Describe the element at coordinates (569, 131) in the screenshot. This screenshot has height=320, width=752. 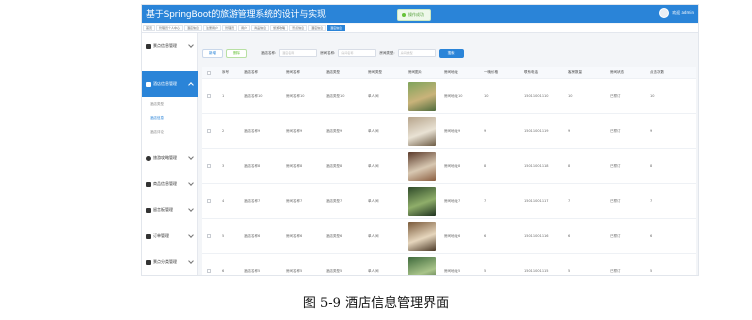
I see `table-cell: 9` at that location.